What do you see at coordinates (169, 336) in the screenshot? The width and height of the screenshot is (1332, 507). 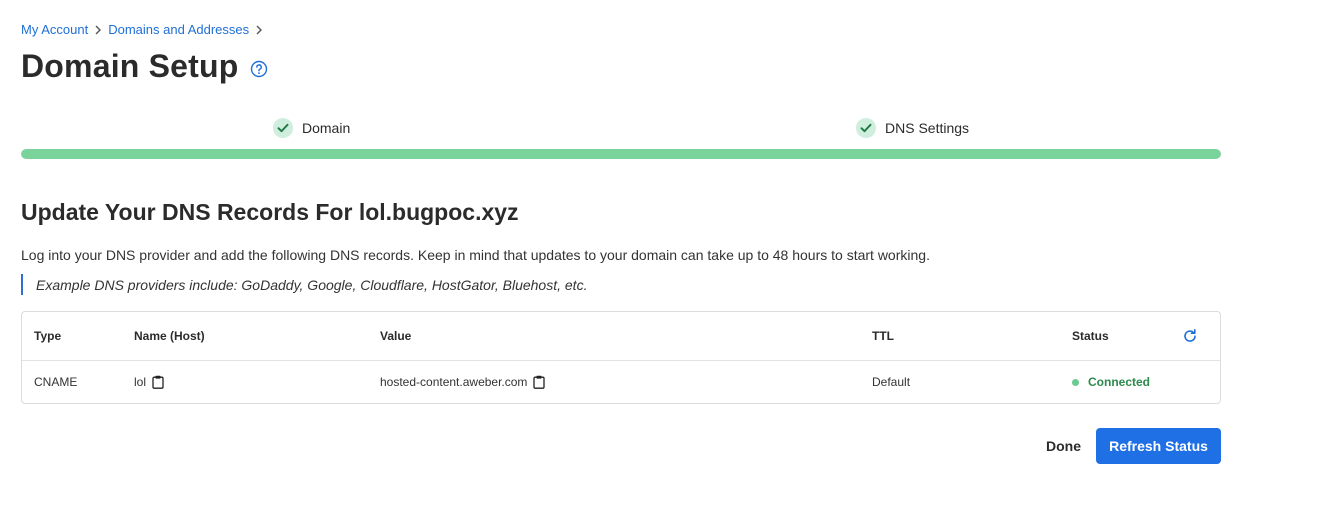 I see `column-header-name: Name (Host)` at bounding box center [169, 336].